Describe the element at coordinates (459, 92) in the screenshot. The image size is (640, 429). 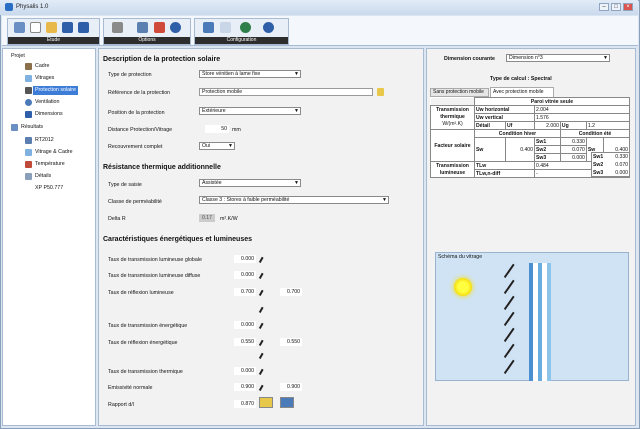
I see `tab-sans-protection: Sans protection mobile` at that location.